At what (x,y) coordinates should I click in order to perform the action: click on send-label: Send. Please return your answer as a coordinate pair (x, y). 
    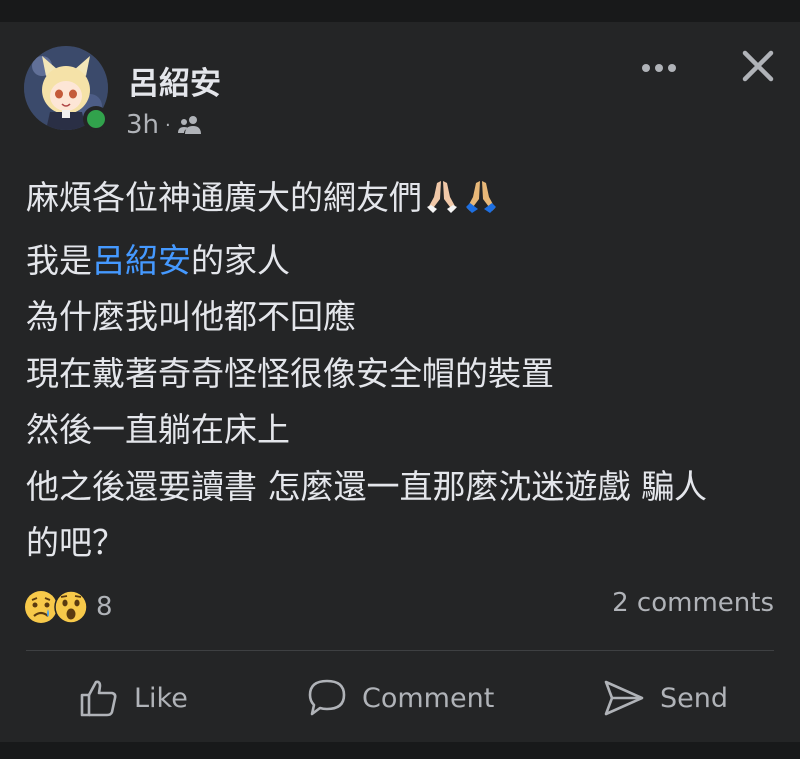
    Looking at the image, I should click on (694, 698).